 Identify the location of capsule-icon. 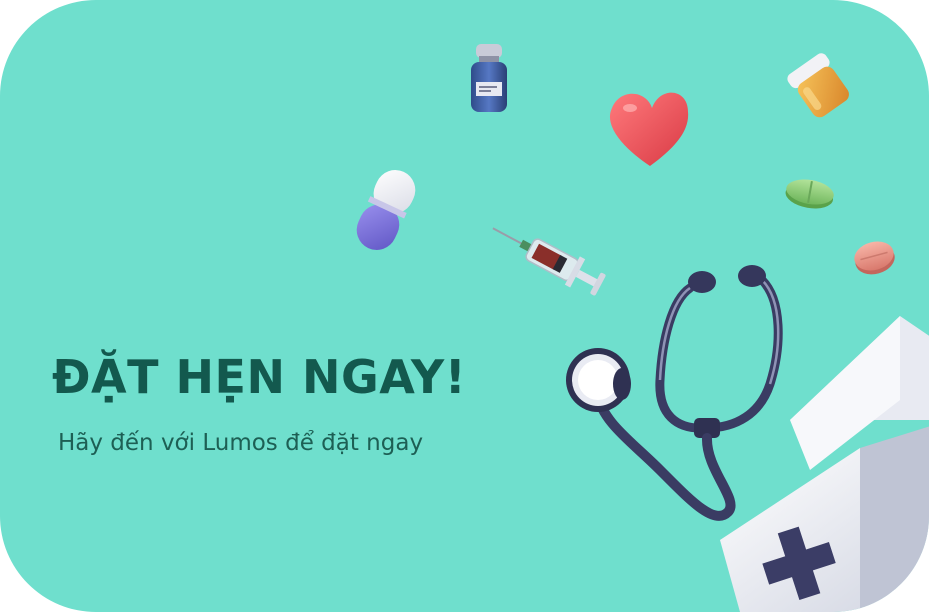
(386, 210).